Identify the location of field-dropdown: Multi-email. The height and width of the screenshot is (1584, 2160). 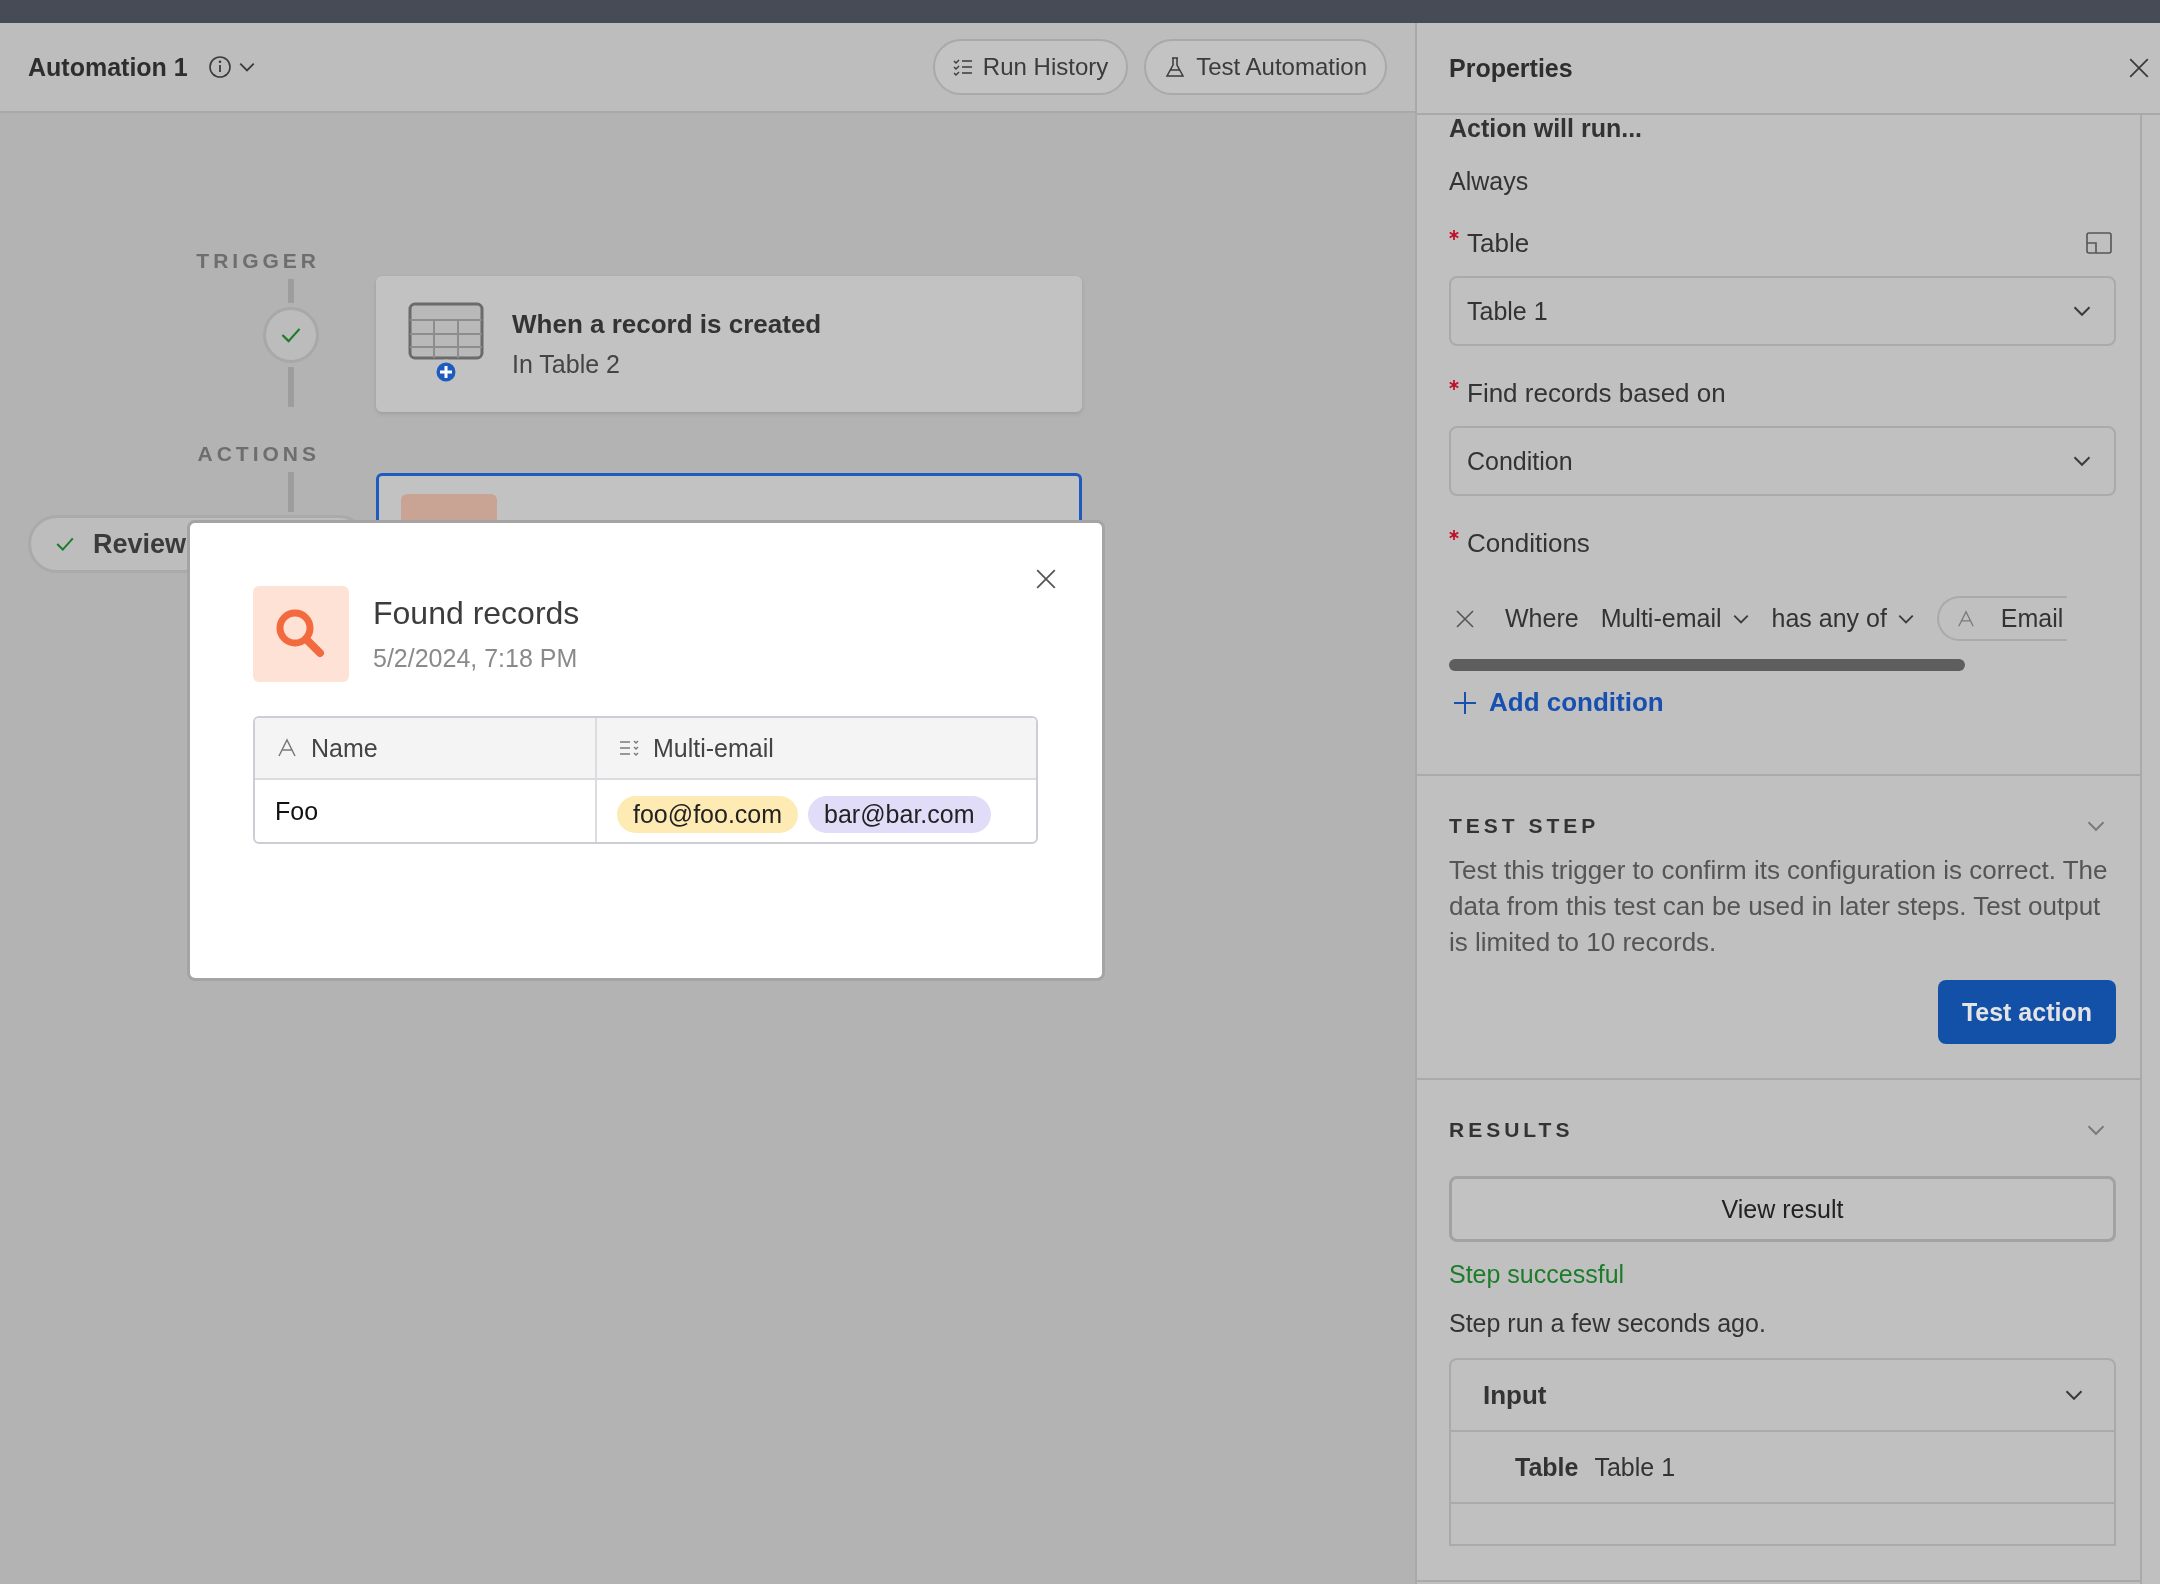
(1675, 618).